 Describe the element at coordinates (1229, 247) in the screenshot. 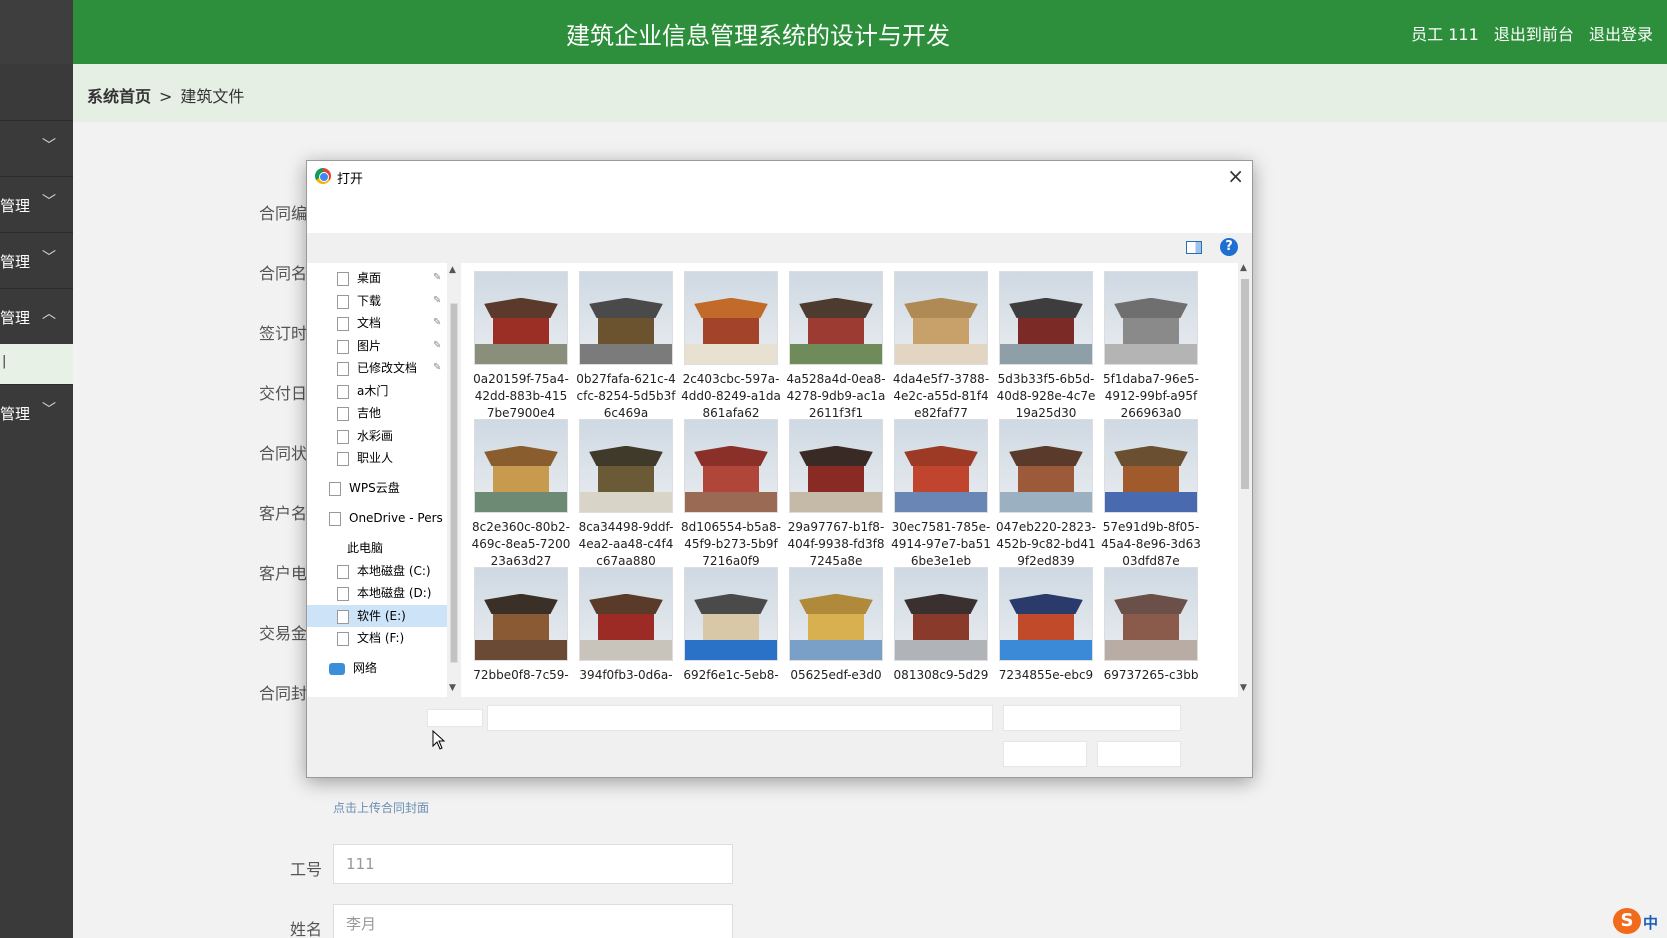

I see `help-icon: ?` at that location.